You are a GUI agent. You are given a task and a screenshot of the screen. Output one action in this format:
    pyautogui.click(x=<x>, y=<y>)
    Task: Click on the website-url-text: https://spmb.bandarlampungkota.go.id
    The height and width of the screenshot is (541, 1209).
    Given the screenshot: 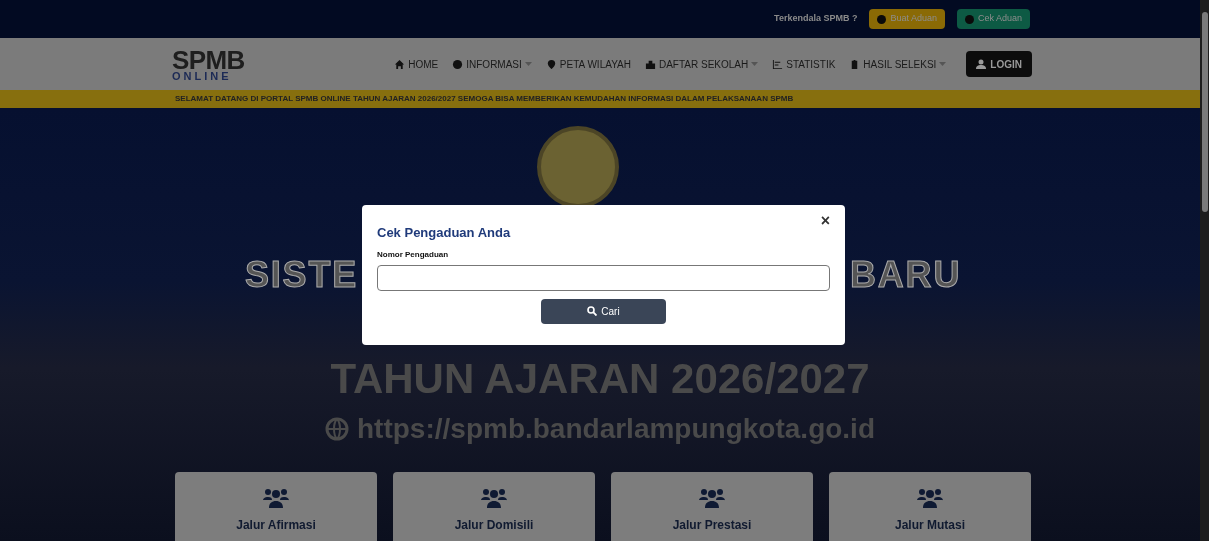 What is the action you would take?
    pyautogui.click(x=616, y=429)
    